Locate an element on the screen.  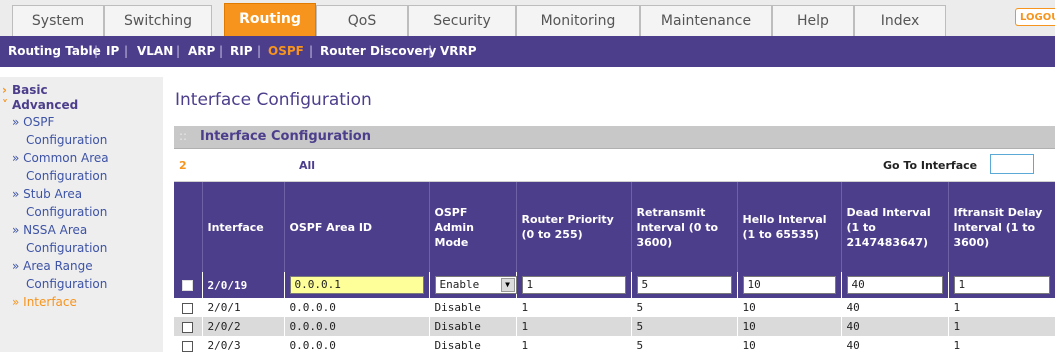
logout-button: LOGOU is located at coordinates (1035, 17).